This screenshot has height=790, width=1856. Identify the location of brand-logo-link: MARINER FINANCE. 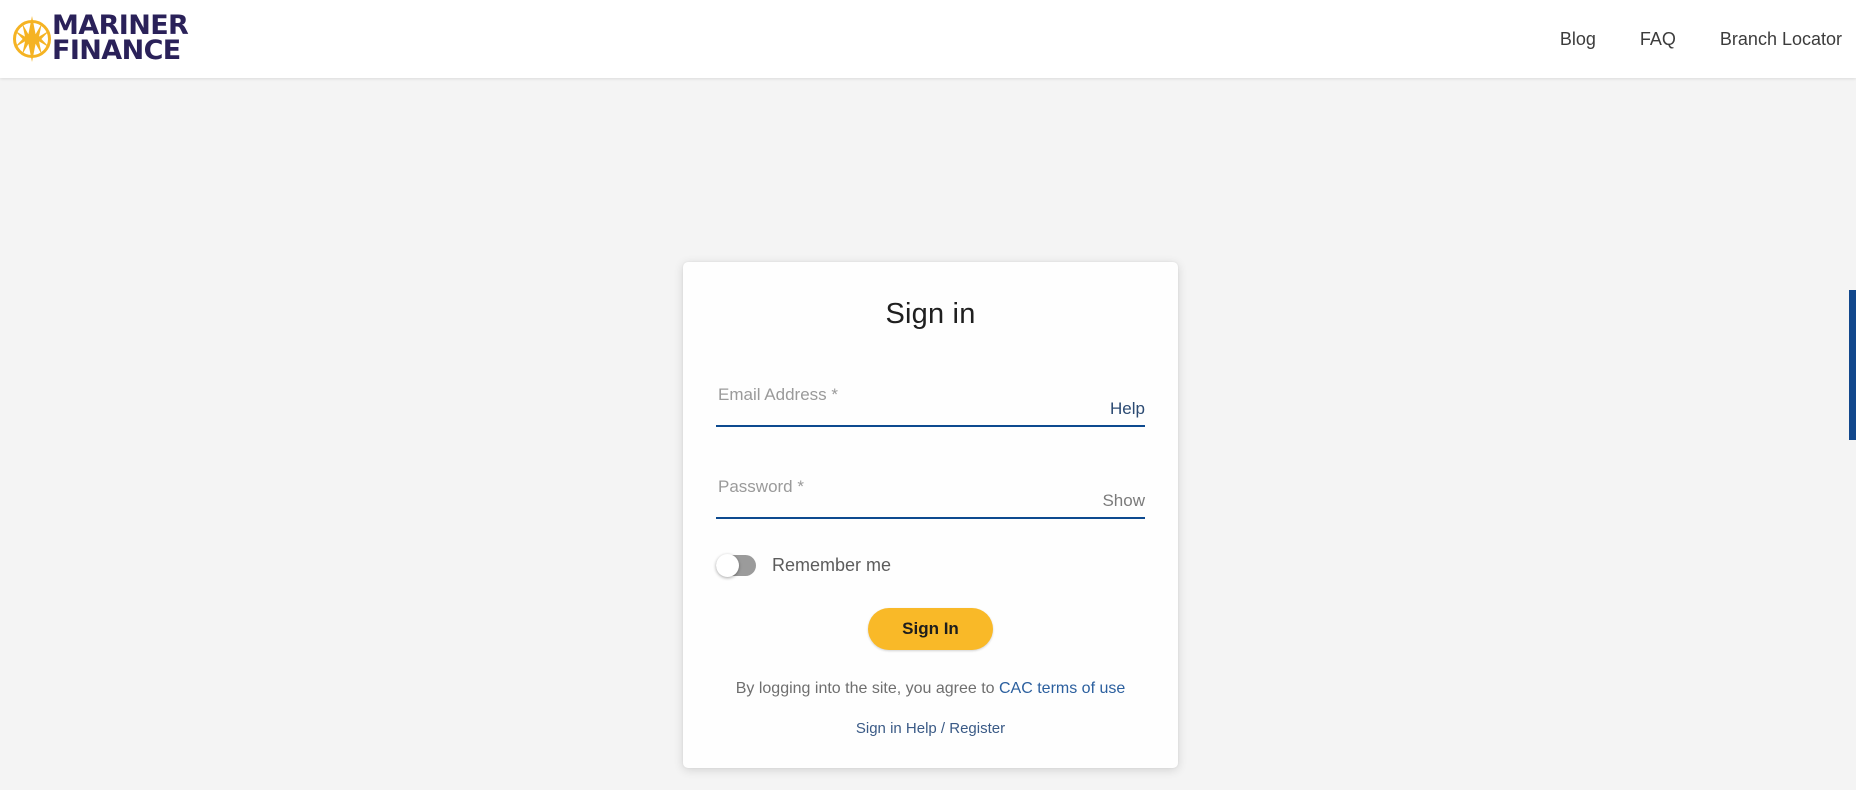
(98, 39).